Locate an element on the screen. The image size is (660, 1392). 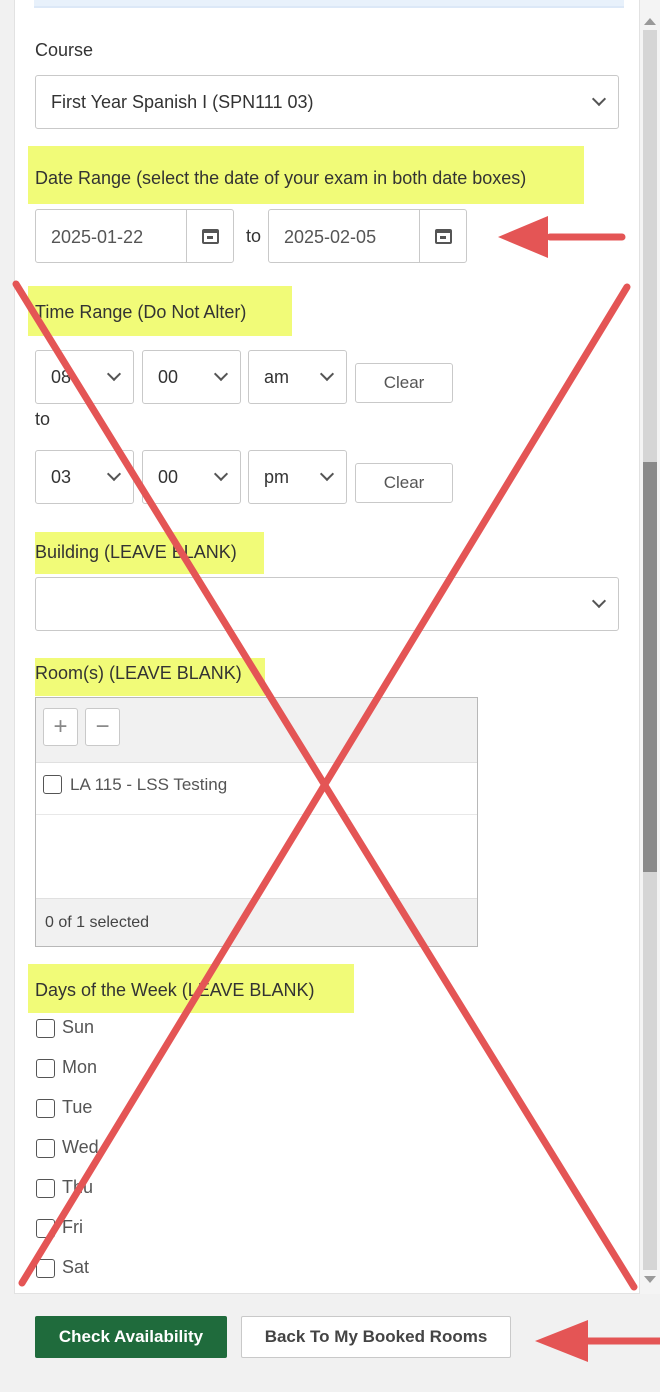
room-checkbox is located at coordinates (52, 784).